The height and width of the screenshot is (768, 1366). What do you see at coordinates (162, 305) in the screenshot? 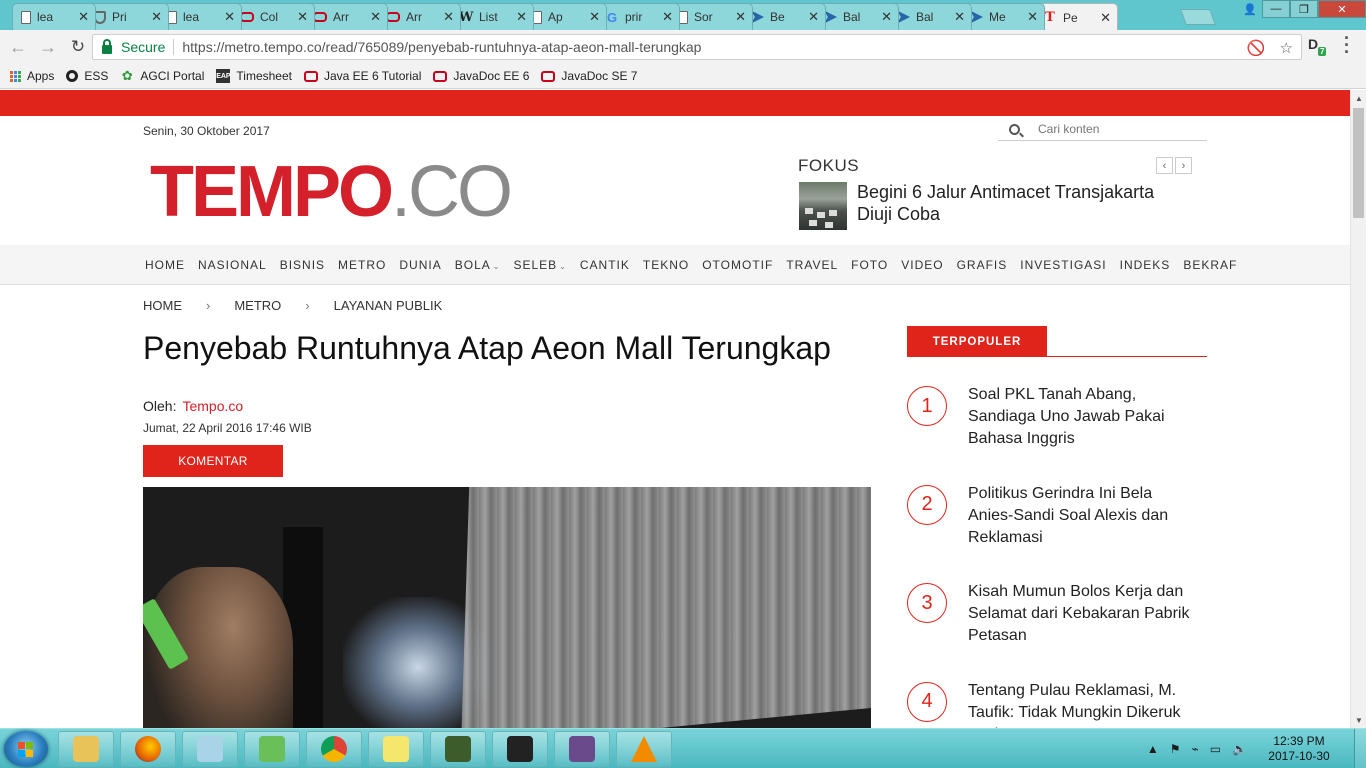
I see `breadcrumb-item: HOME` at bounding box center [162, 305].